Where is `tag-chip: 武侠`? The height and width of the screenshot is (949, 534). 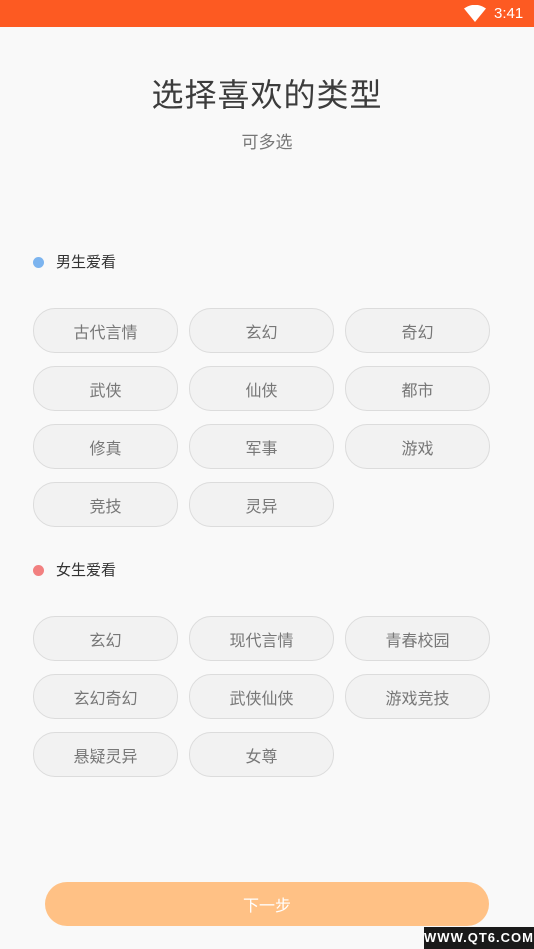 tag-chip: 武侠 is located at coordinates (105, 388).